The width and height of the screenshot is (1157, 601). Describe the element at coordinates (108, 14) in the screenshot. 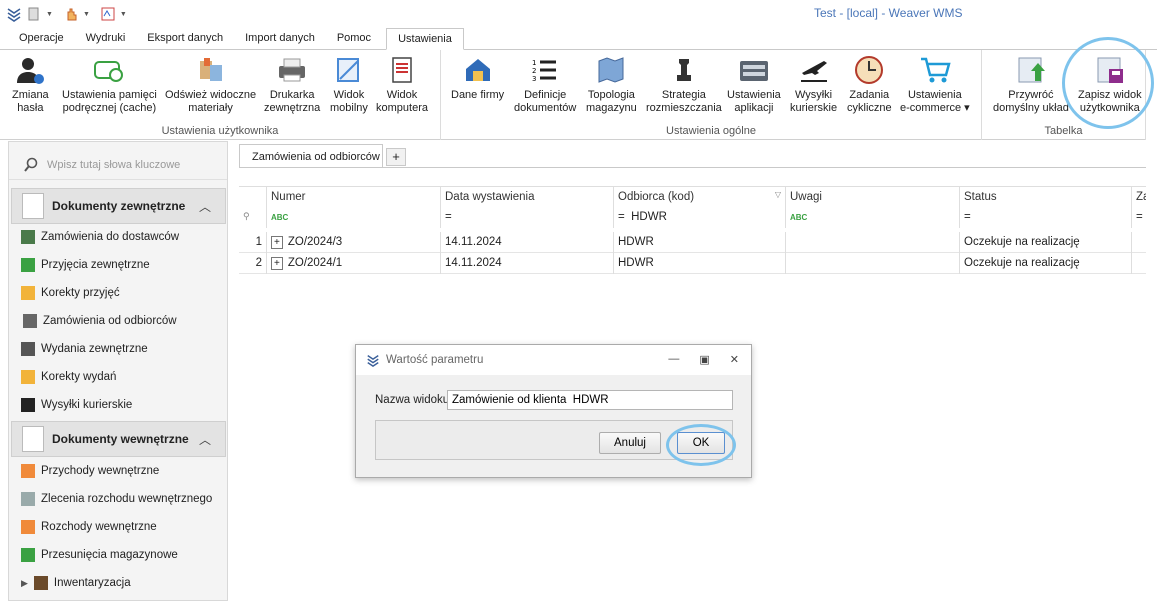

I see `abc-icon` at that location.